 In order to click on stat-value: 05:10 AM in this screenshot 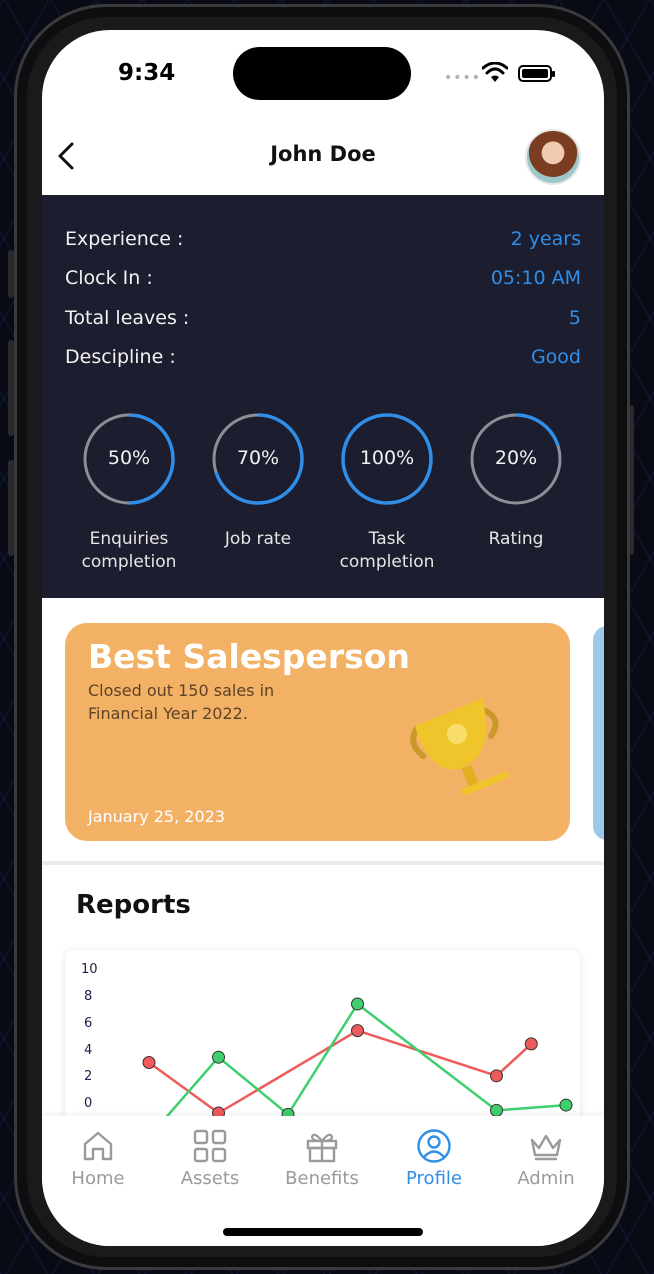, I will do `click(535, 278)`.